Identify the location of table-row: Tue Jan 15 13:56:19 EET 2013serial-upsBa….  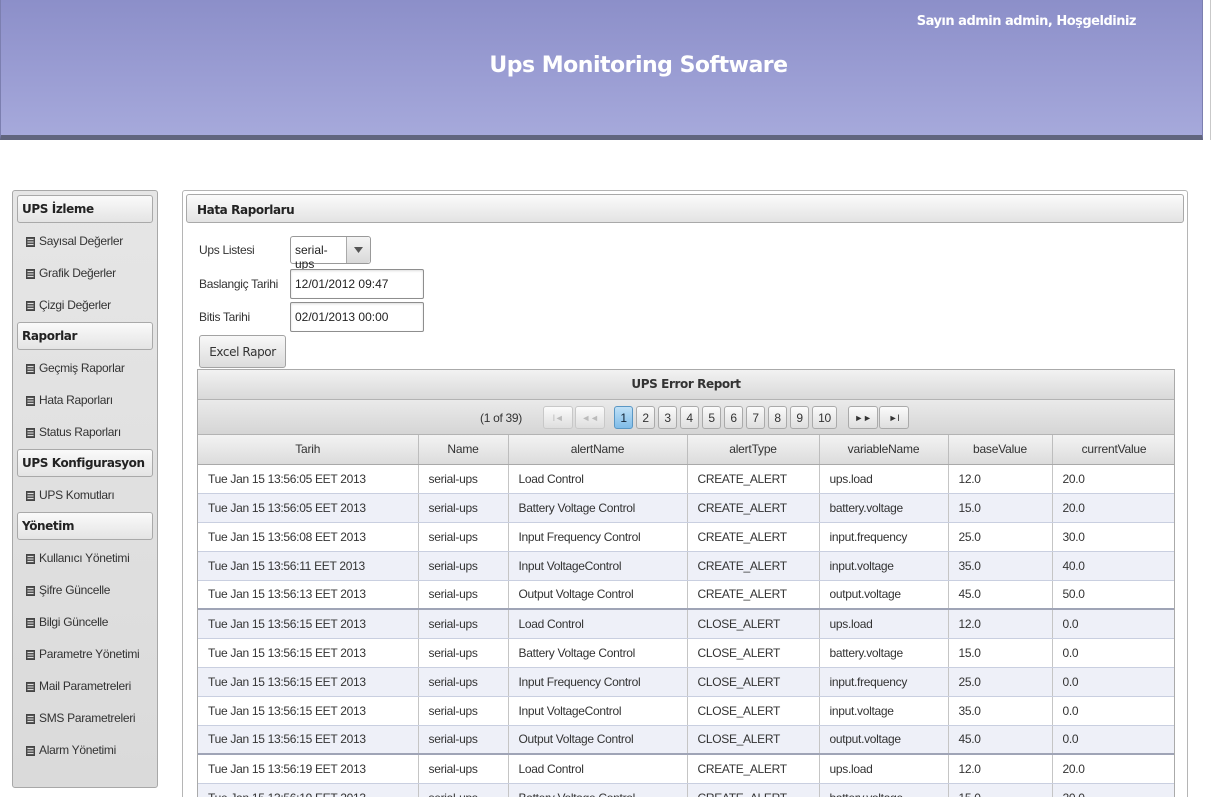
(686, 790).